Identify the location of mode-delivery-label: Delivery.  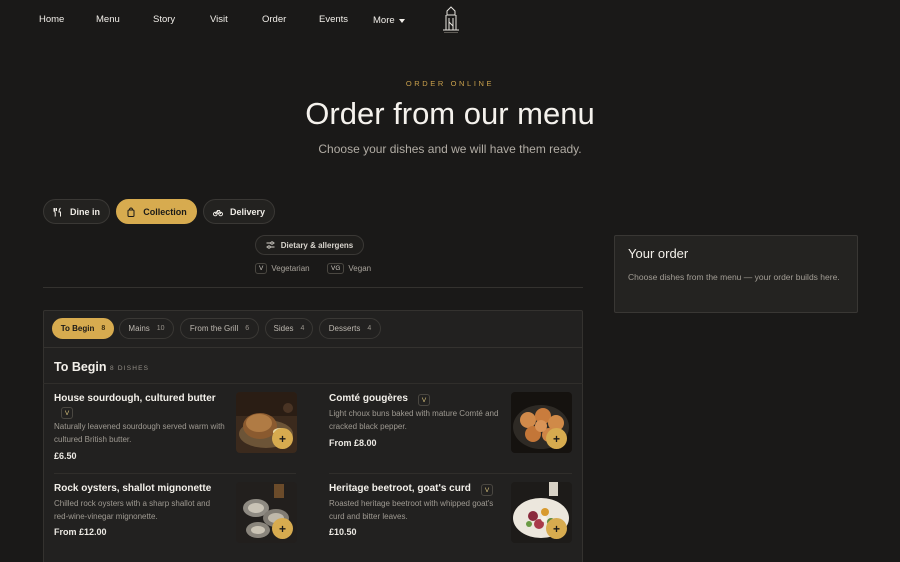
(247, 211).